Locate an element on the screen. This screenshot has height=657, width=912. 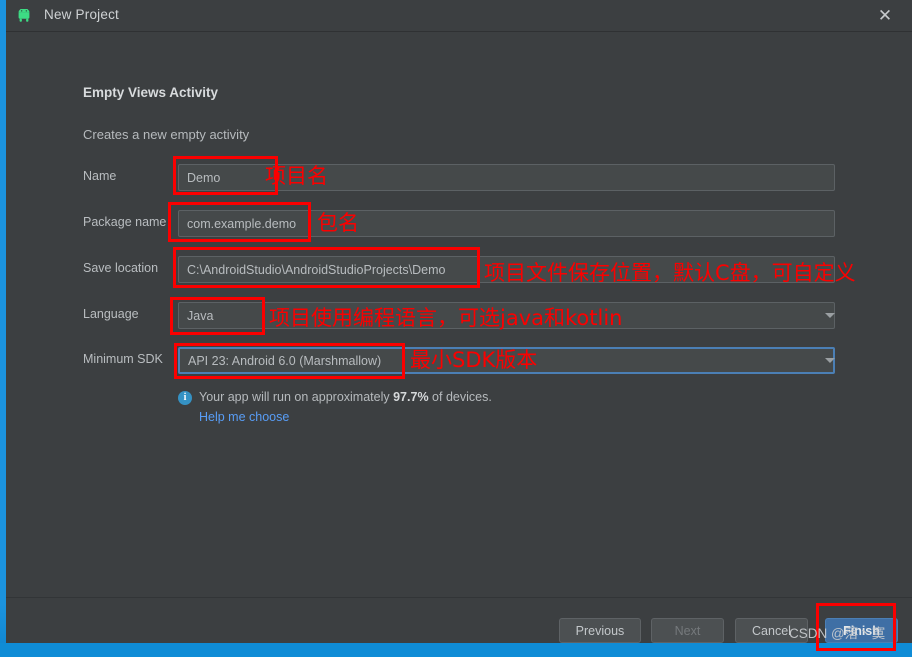
field-row-minimum-sdk: Minimum SDK is located at coordinates (459, 362).